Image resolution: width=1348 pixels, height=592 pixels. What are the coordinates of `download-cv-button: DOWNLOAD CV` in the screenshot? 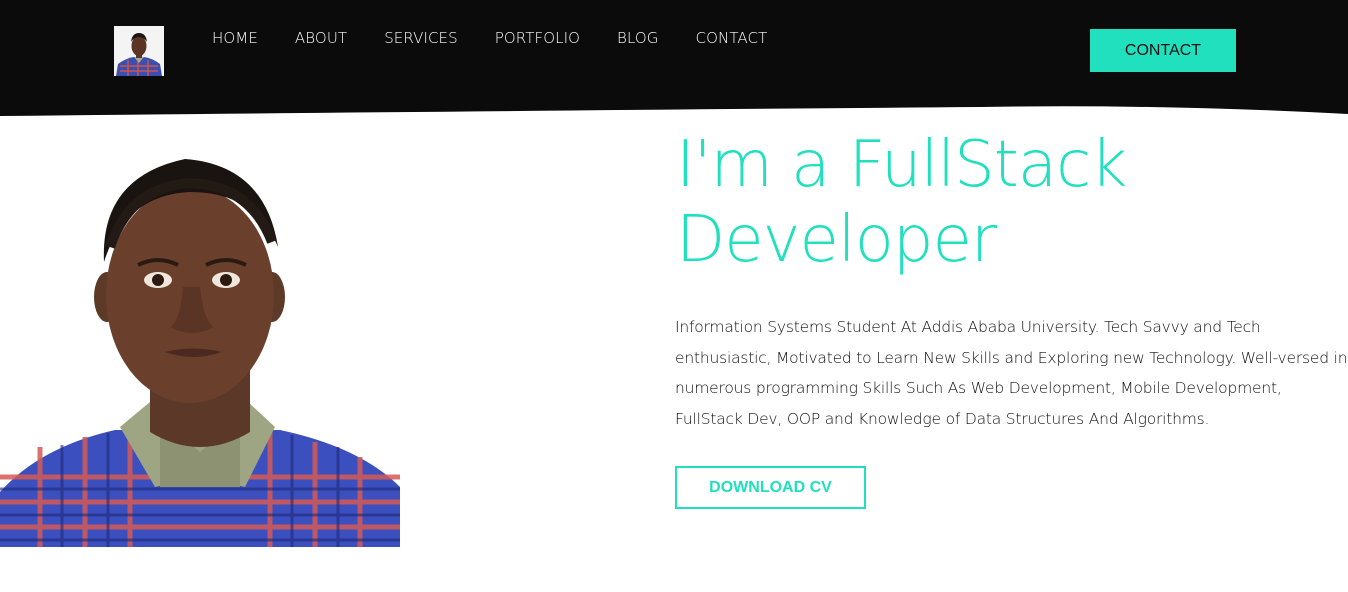 It's located at (770, 487).